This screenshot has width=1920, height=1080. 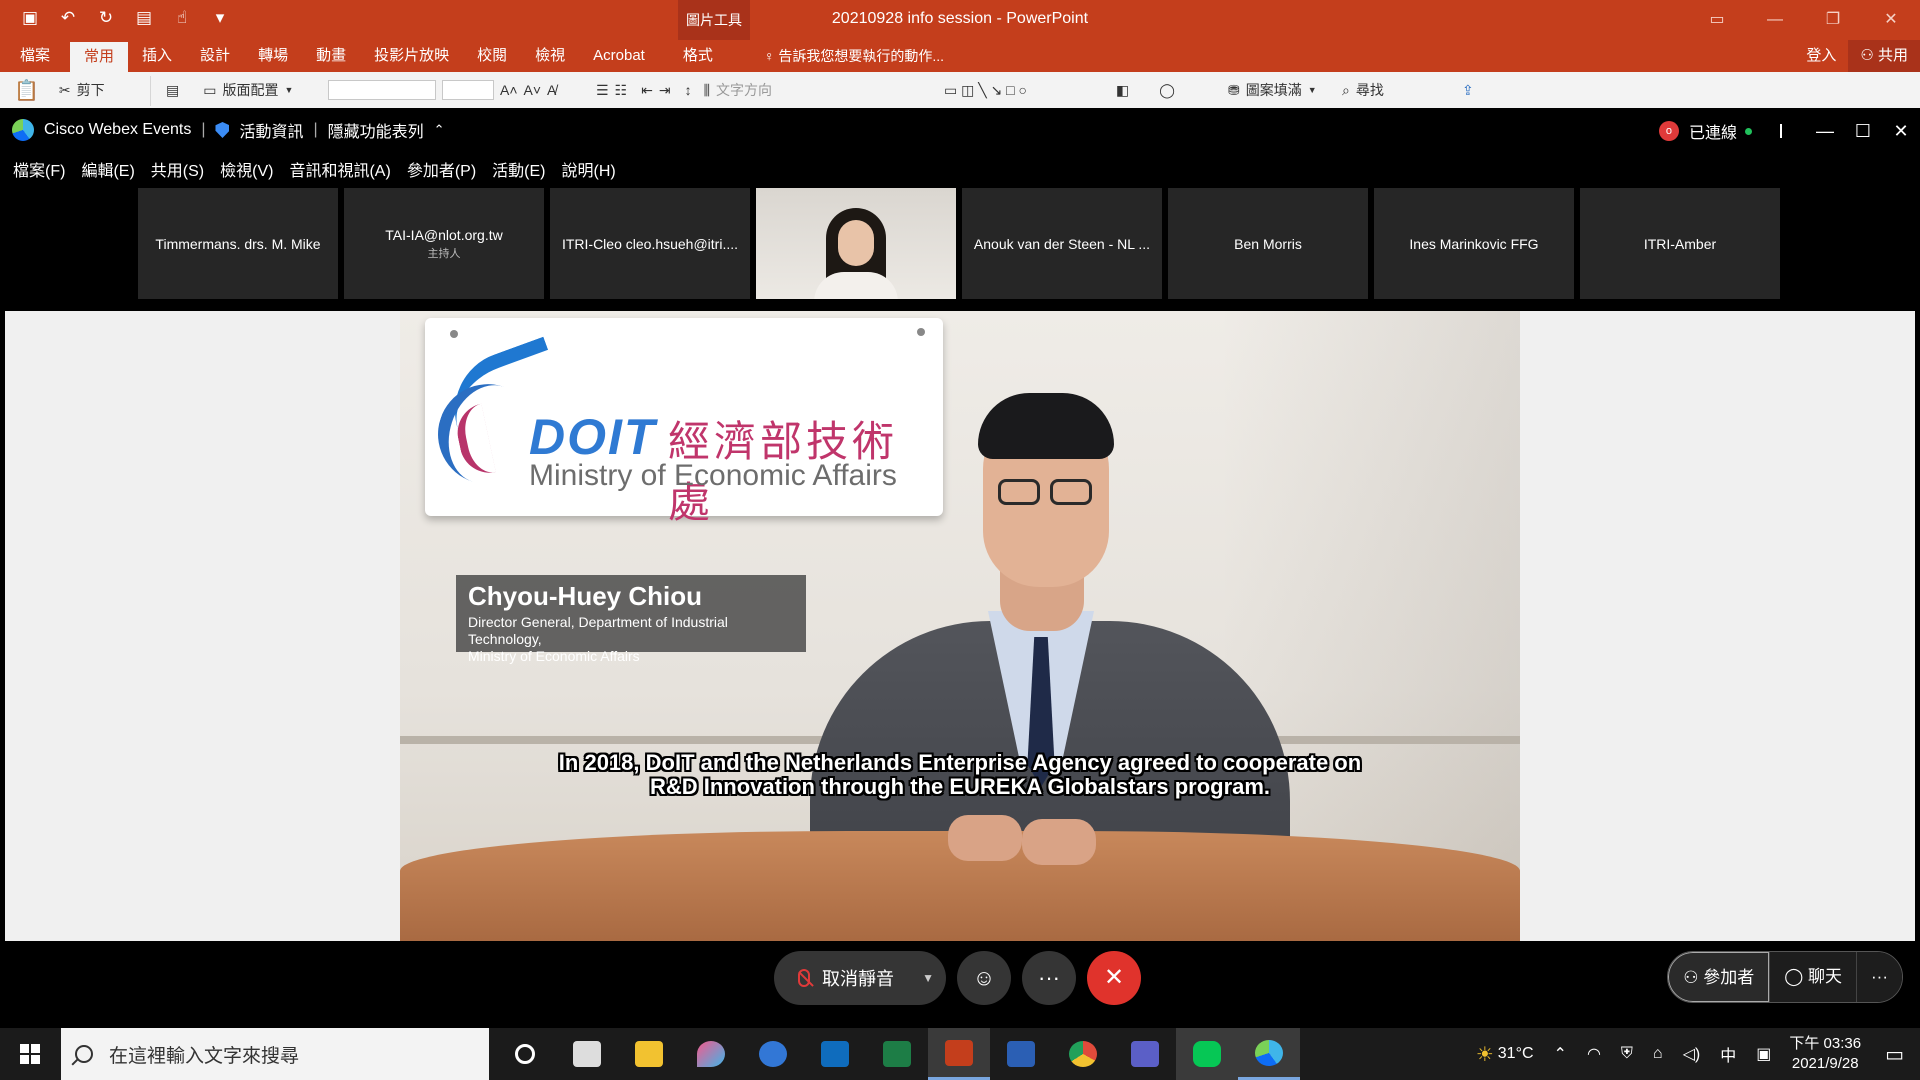 I want to click on sign-in-link: 登入, so click(x=1821, y=56).